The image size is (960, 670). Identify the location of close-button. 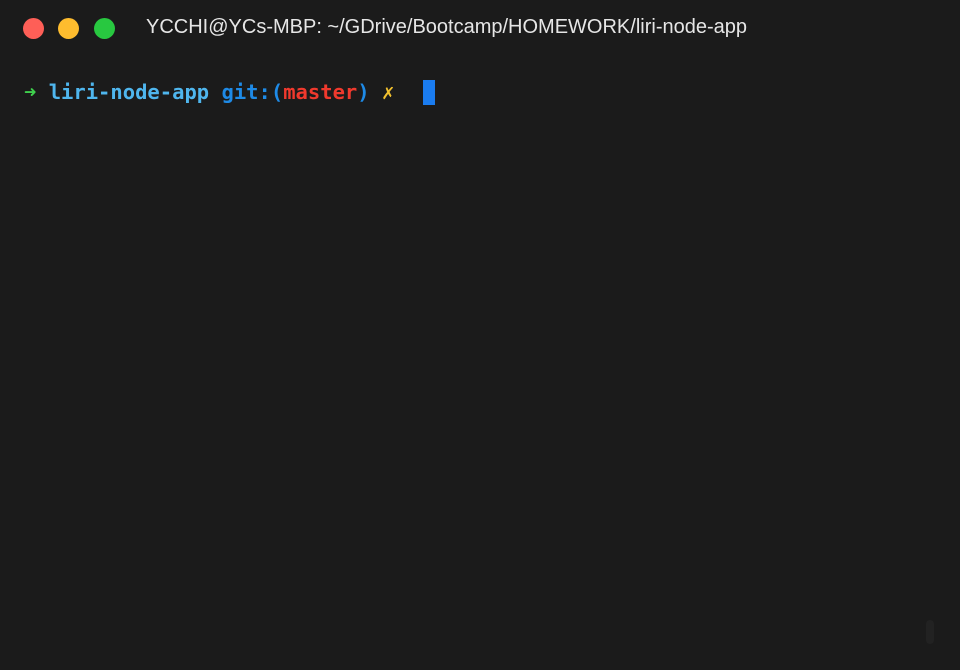
(33, 28).